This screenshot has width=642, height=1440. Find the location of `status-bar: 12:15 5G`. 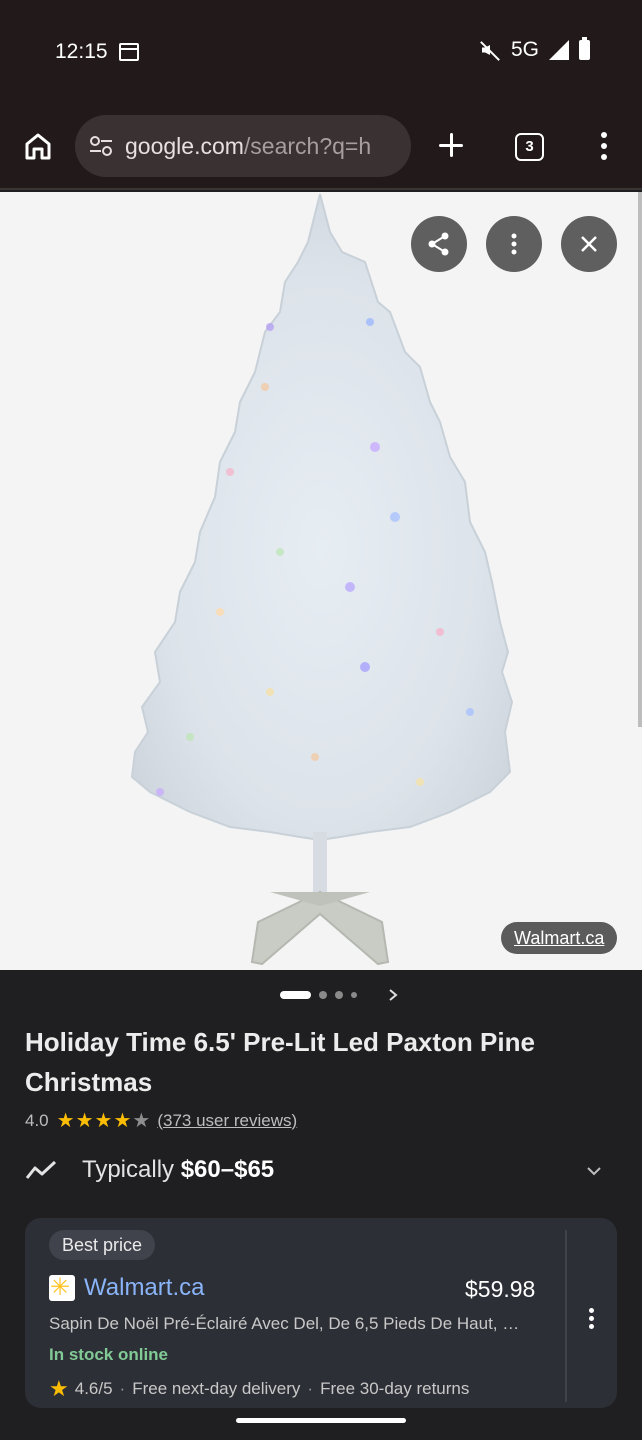

status-bar: 12:15 5G is located at coordinates (321, 50).